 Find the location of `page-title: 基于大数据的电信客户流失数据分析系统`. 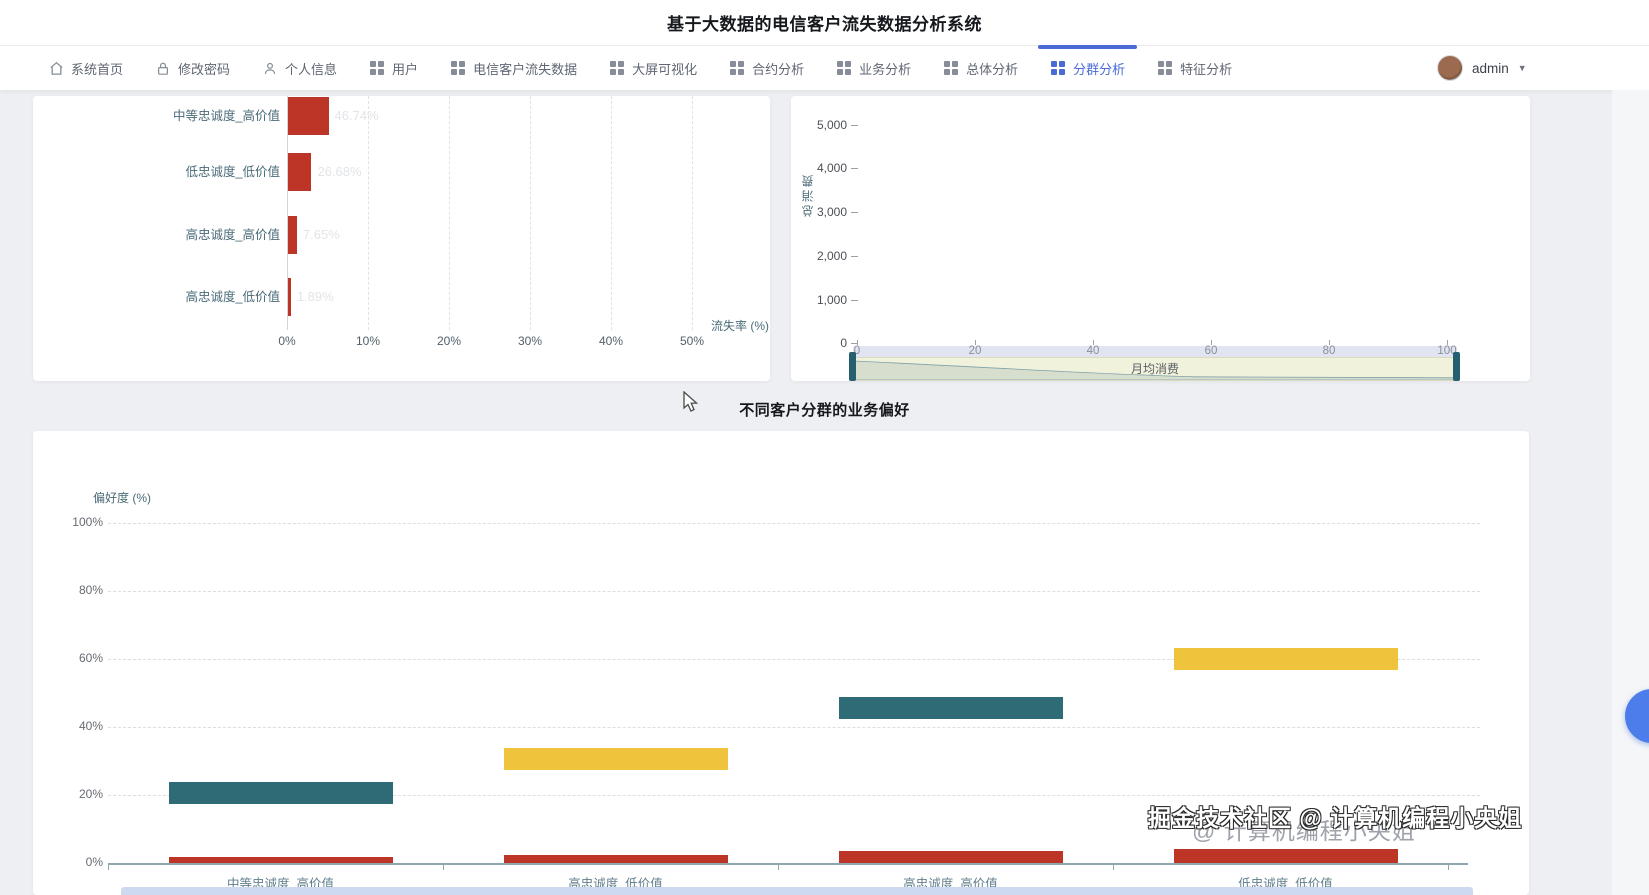

page-title: 基于大数据的电信客户流失数据分析系统 is located at coordinates (824, 24).